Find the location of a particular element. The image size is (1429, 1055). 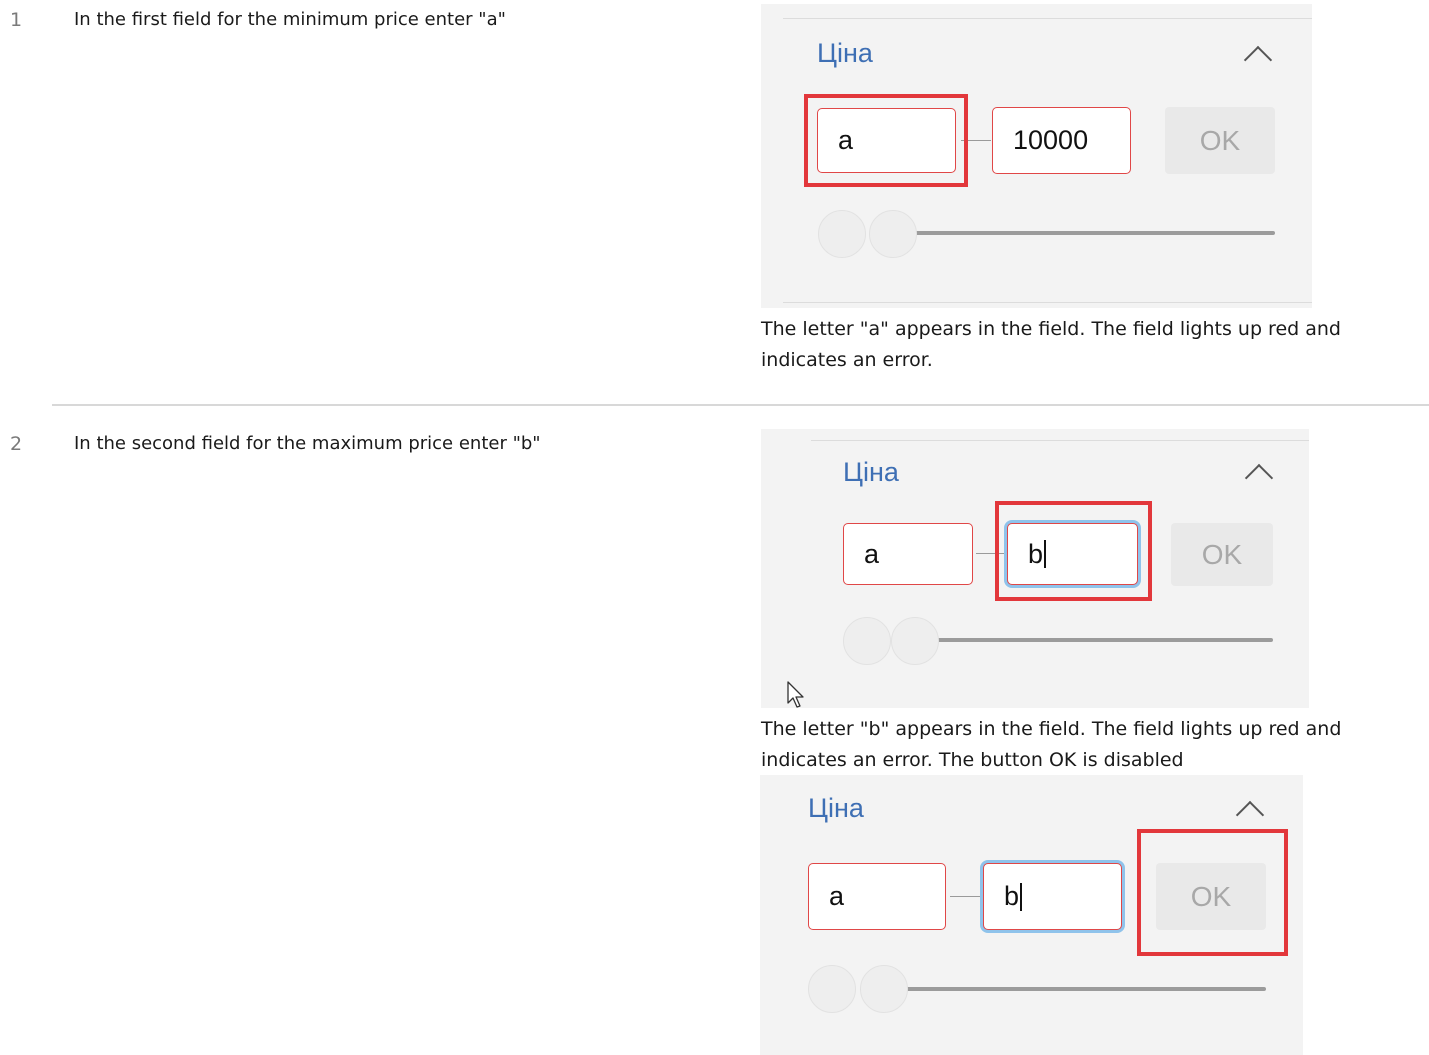

screenshot-2: Ціна a b OK is located at coordinates (1035, 568).